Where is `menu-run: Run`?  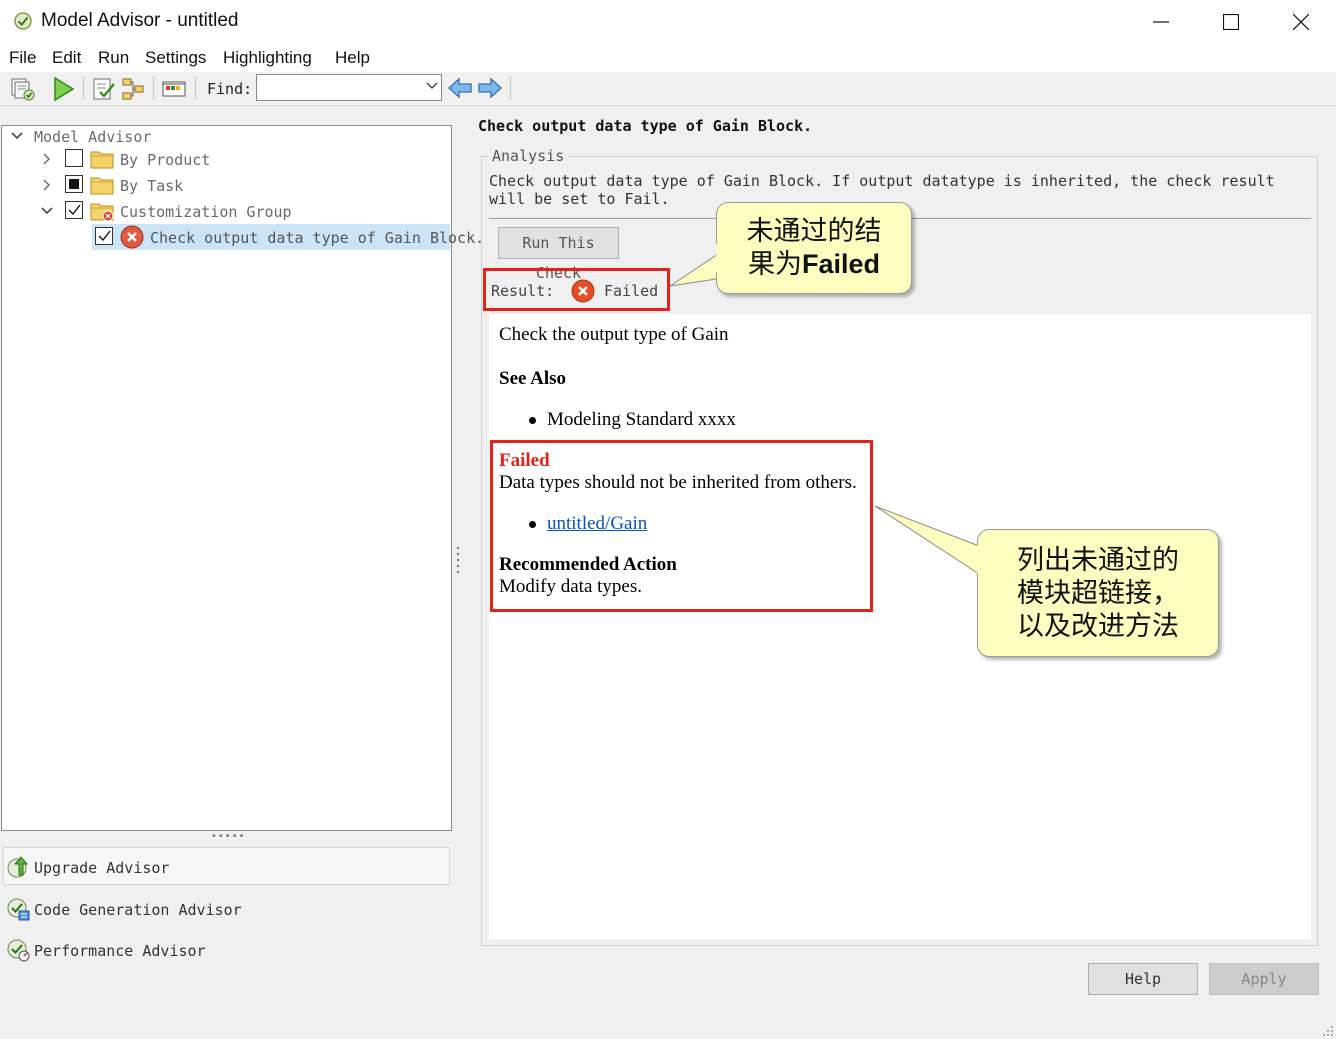 menu-run: Run is located at coordinates (113, 58).